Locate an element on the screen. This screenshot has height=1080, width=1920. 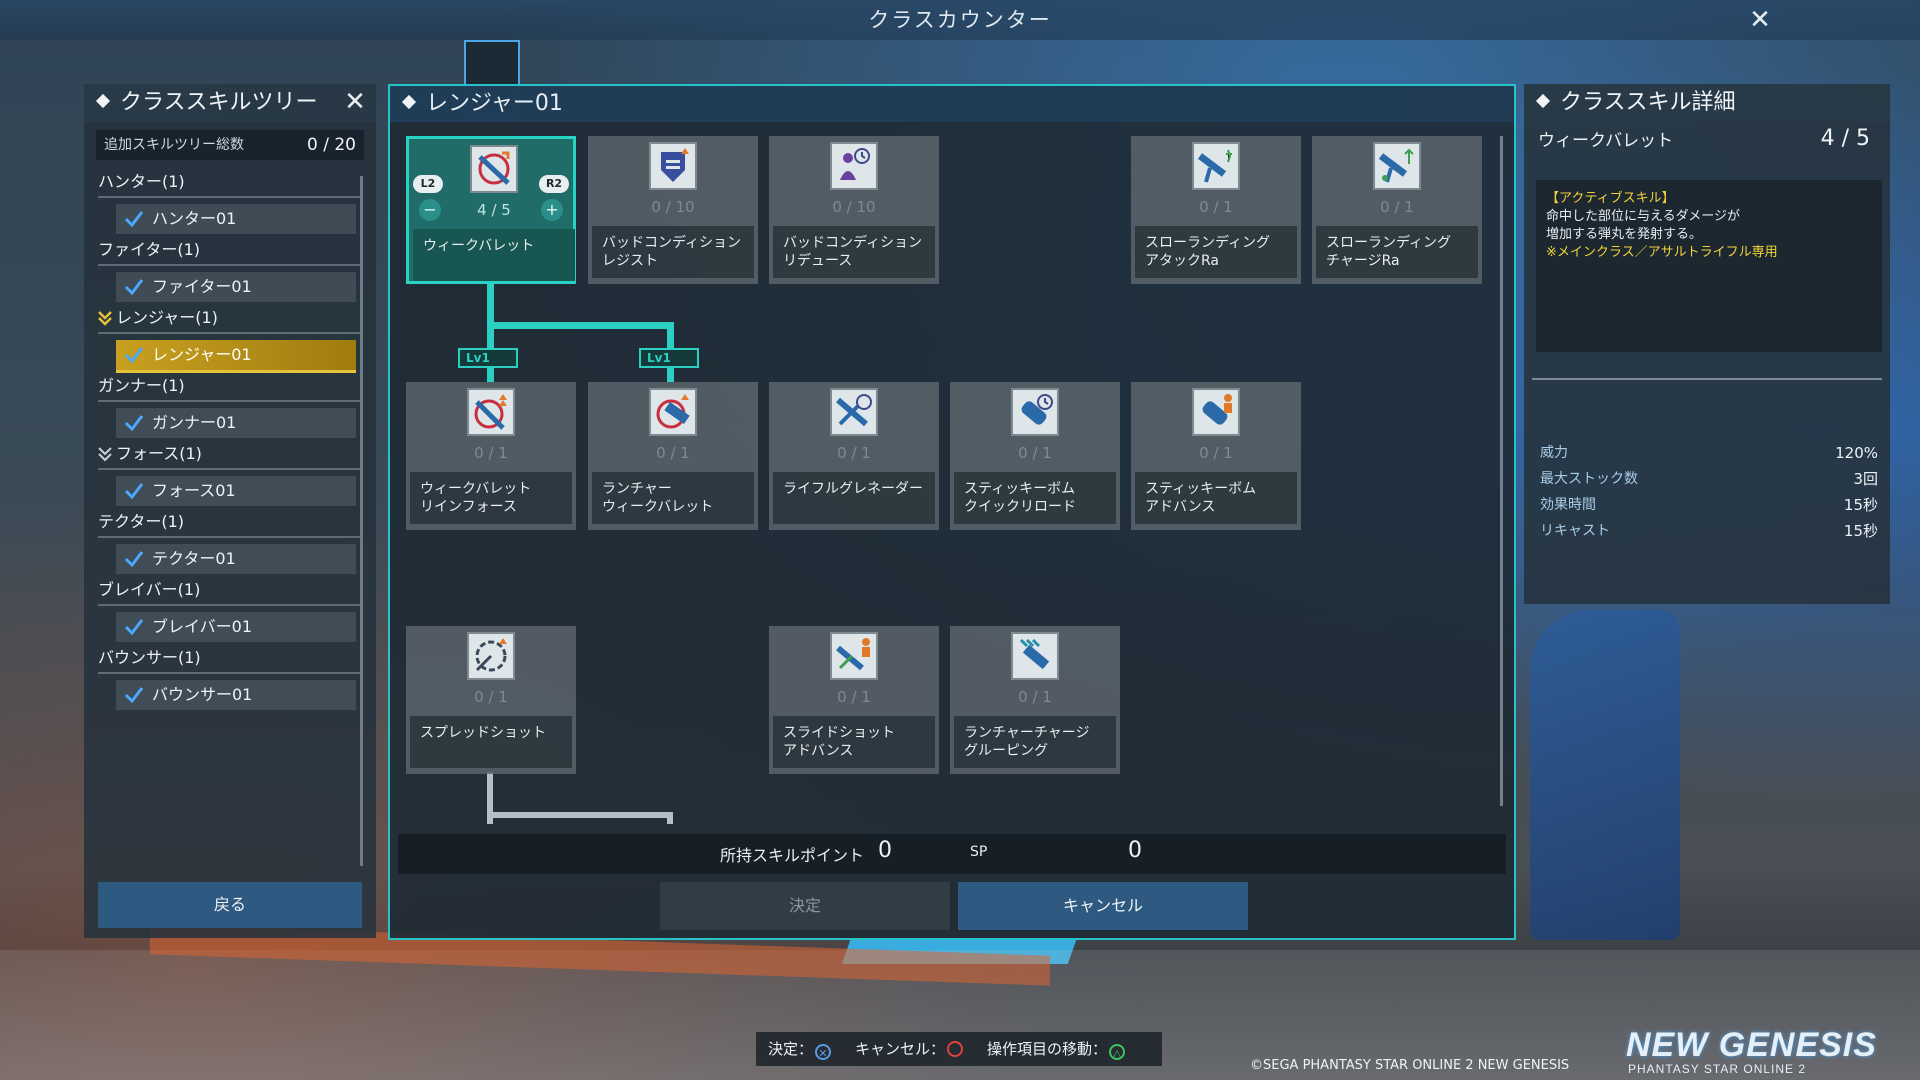
skill-node-rifle-grenader: 0 / 1 ライフルグレネーダー is located at coordinates (854, 456).